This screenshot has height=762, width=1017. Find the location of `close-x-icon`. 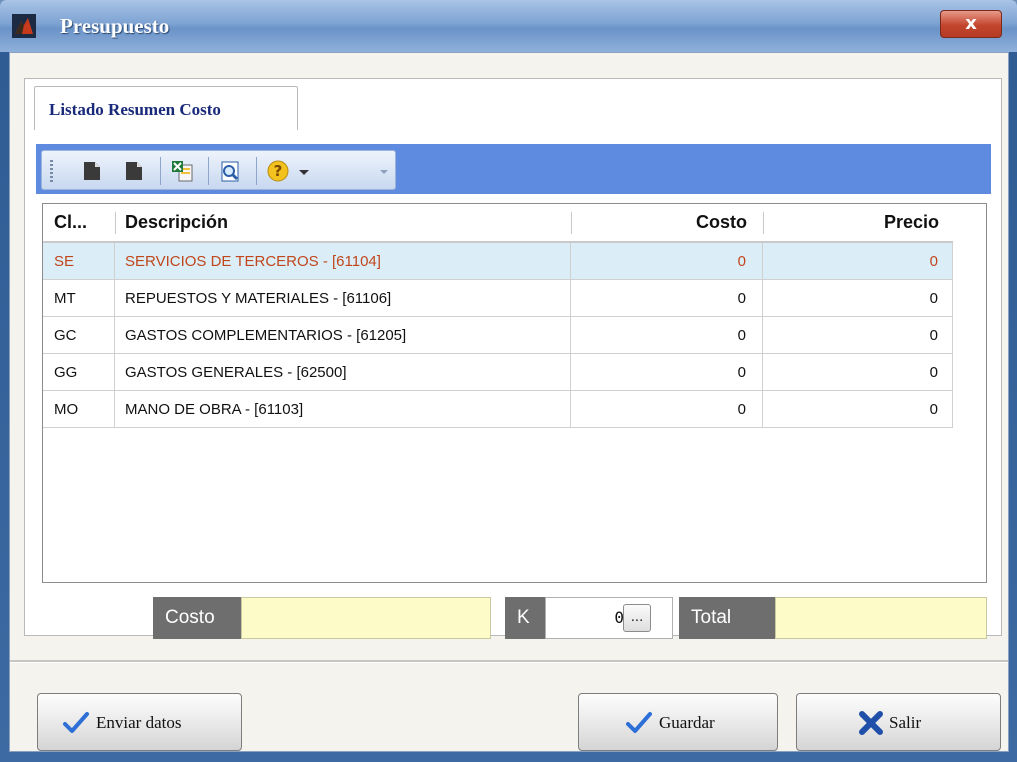

close-x-icon is located at coordinates (871, 723).